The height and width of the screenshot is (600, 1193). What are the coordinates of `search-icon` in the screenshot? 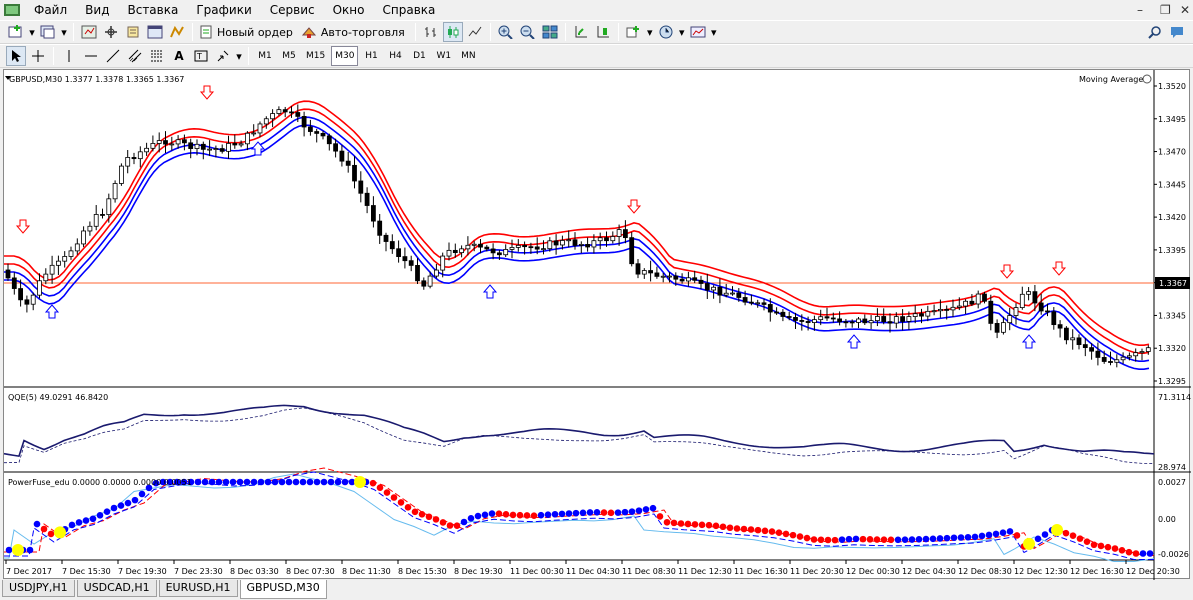 It's located at (1155, 32).